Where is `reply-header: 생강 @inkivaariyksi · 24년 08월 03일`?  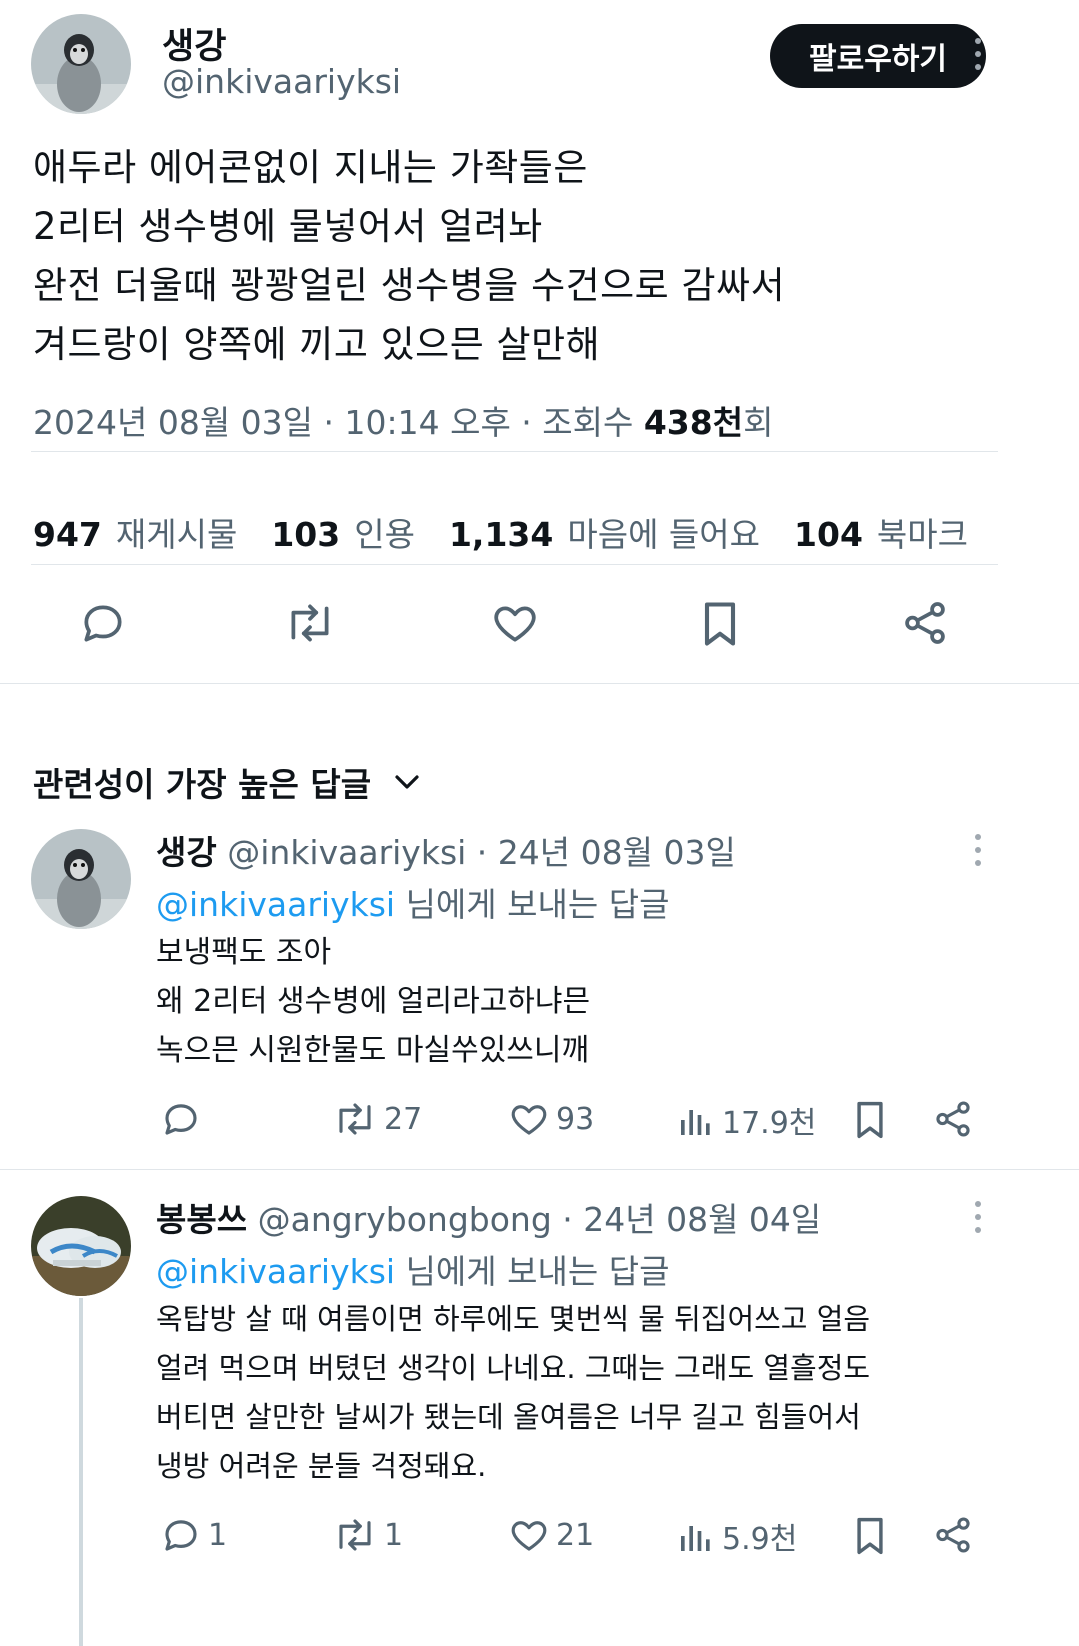 reply-header: 생강 @inkivaariyksi · 24년 08월 03일 is located at coordinates (446, 850).